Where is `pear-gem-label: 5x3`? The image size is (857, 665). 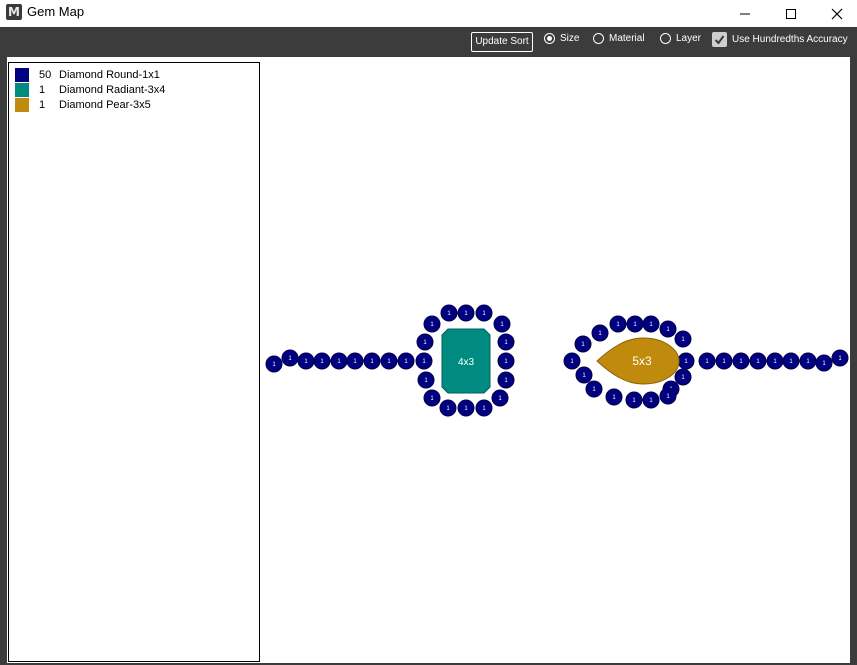 pear-gem-label: 5x3 is located at coordinates (642, 361).